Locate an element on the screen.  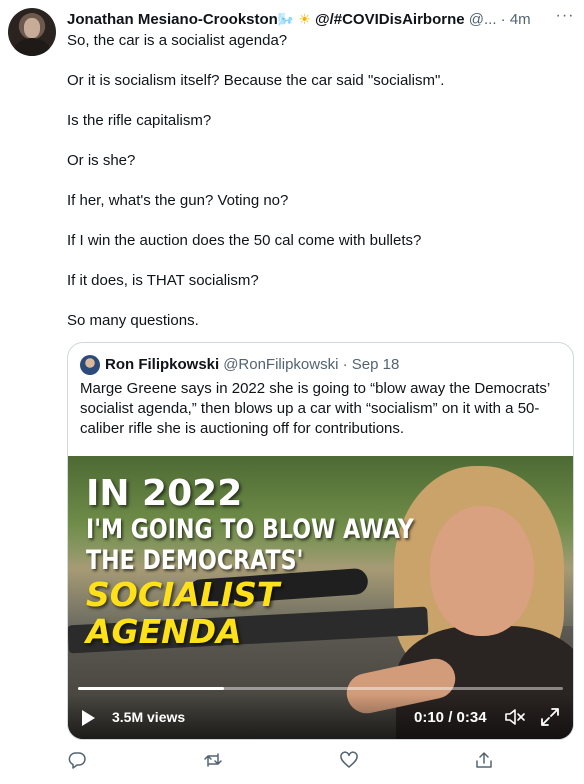
video-progress-track is located at coordinates (320, 688).